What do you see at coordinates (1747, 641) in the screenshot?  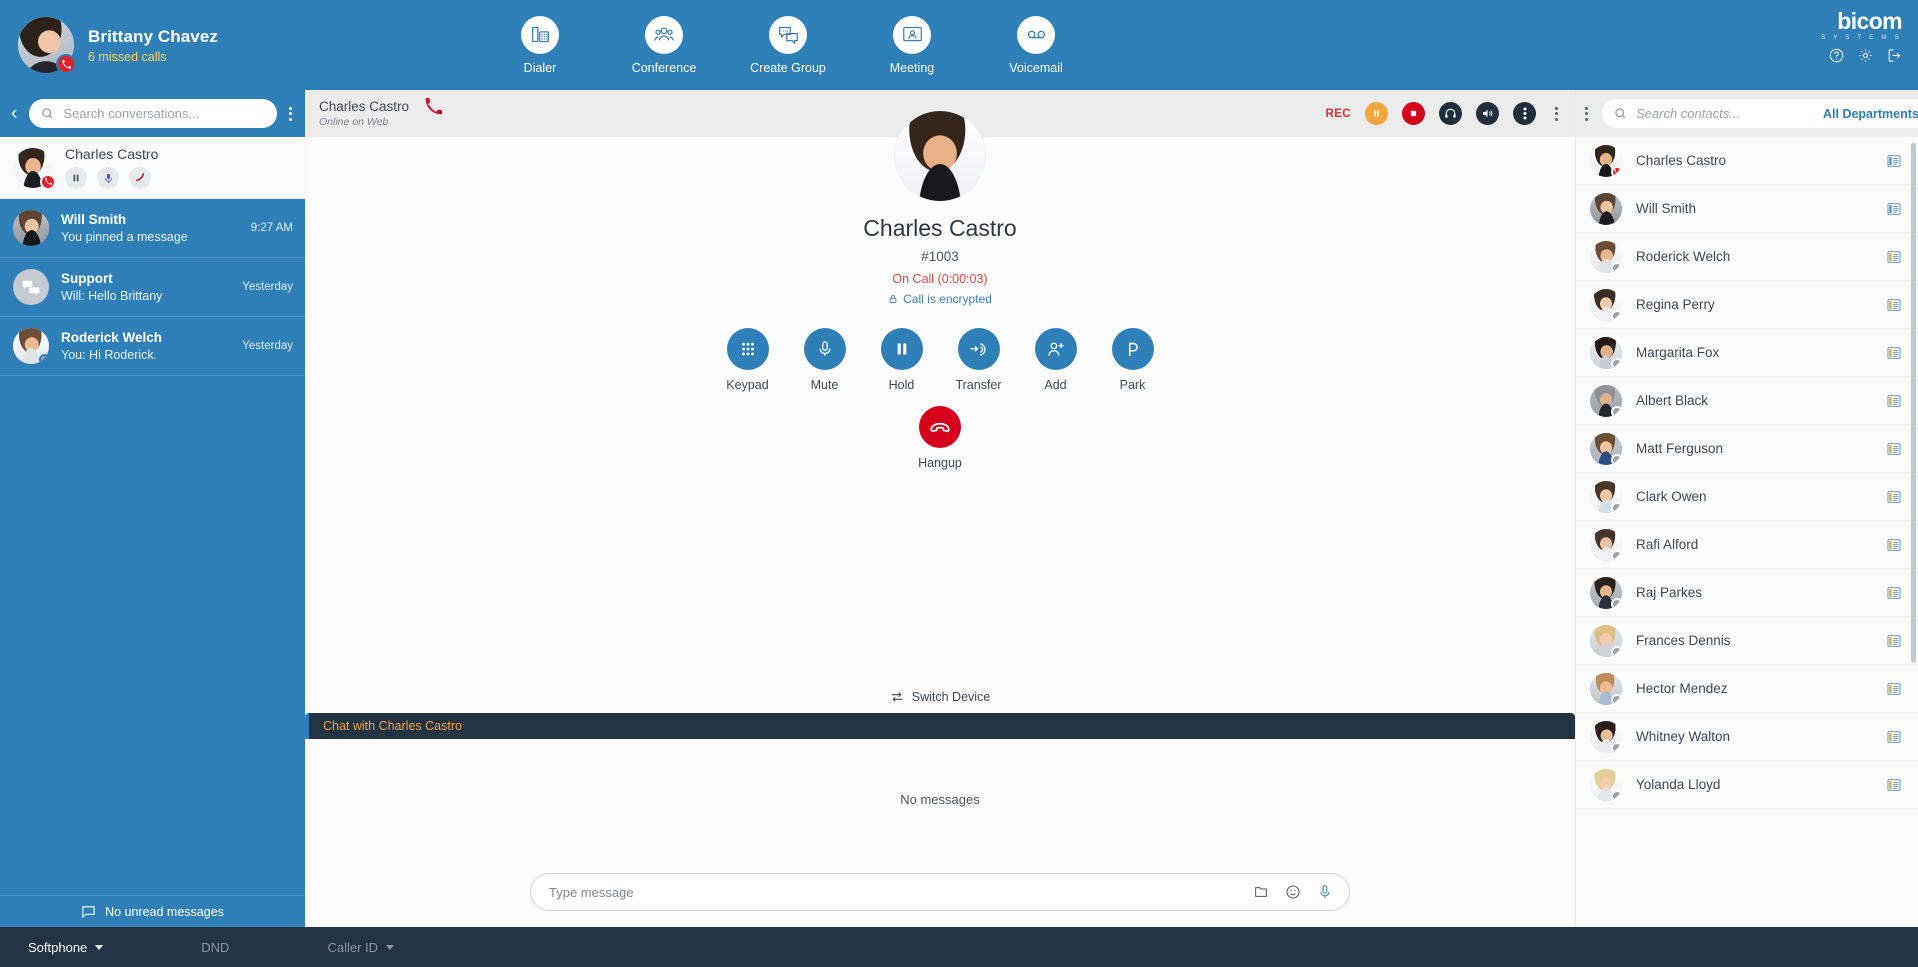 I see `contact-row: Frances Dennis` at bounding box center [1747, 641].